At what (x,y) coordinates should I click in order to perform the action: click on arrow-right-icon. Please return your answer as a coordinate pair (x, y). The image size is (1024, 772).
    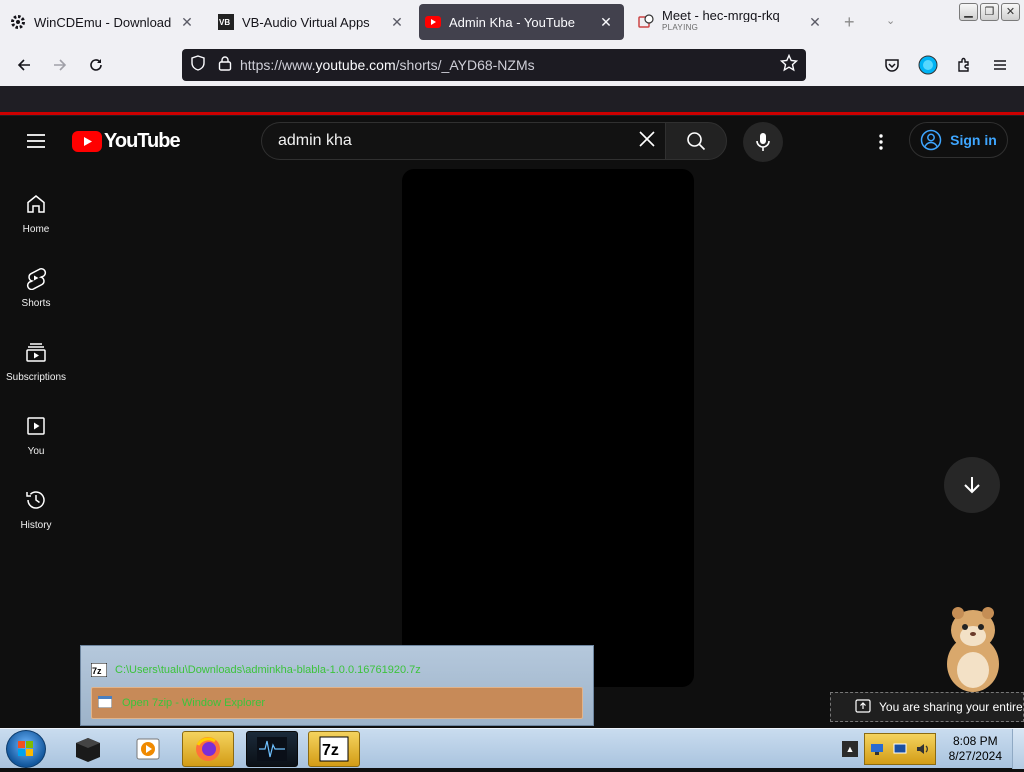
    Looking at the image, I should click on (60, 65).